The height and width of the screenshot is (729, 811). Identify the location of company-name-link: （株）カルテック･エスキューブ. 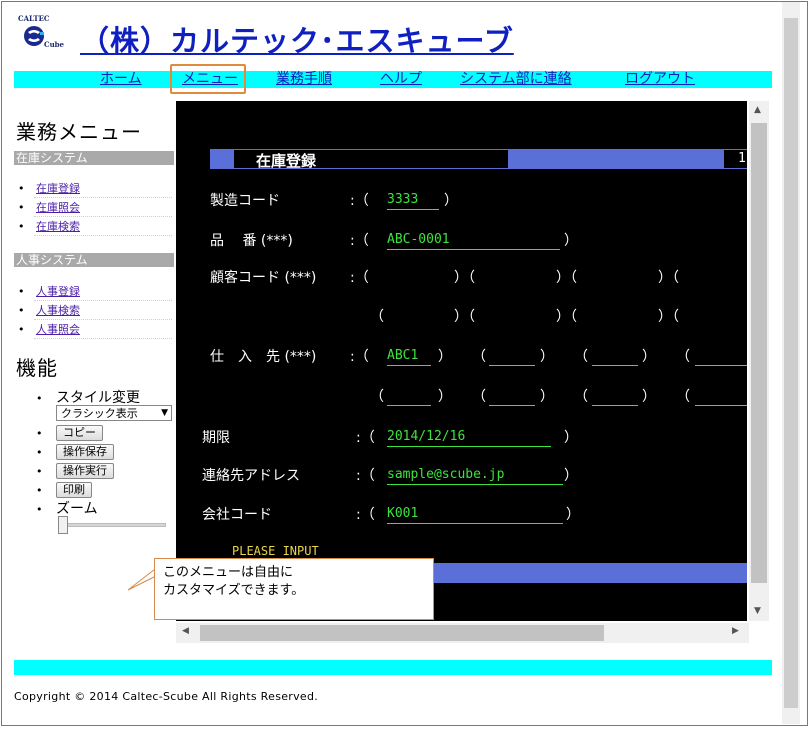
(297, 39).